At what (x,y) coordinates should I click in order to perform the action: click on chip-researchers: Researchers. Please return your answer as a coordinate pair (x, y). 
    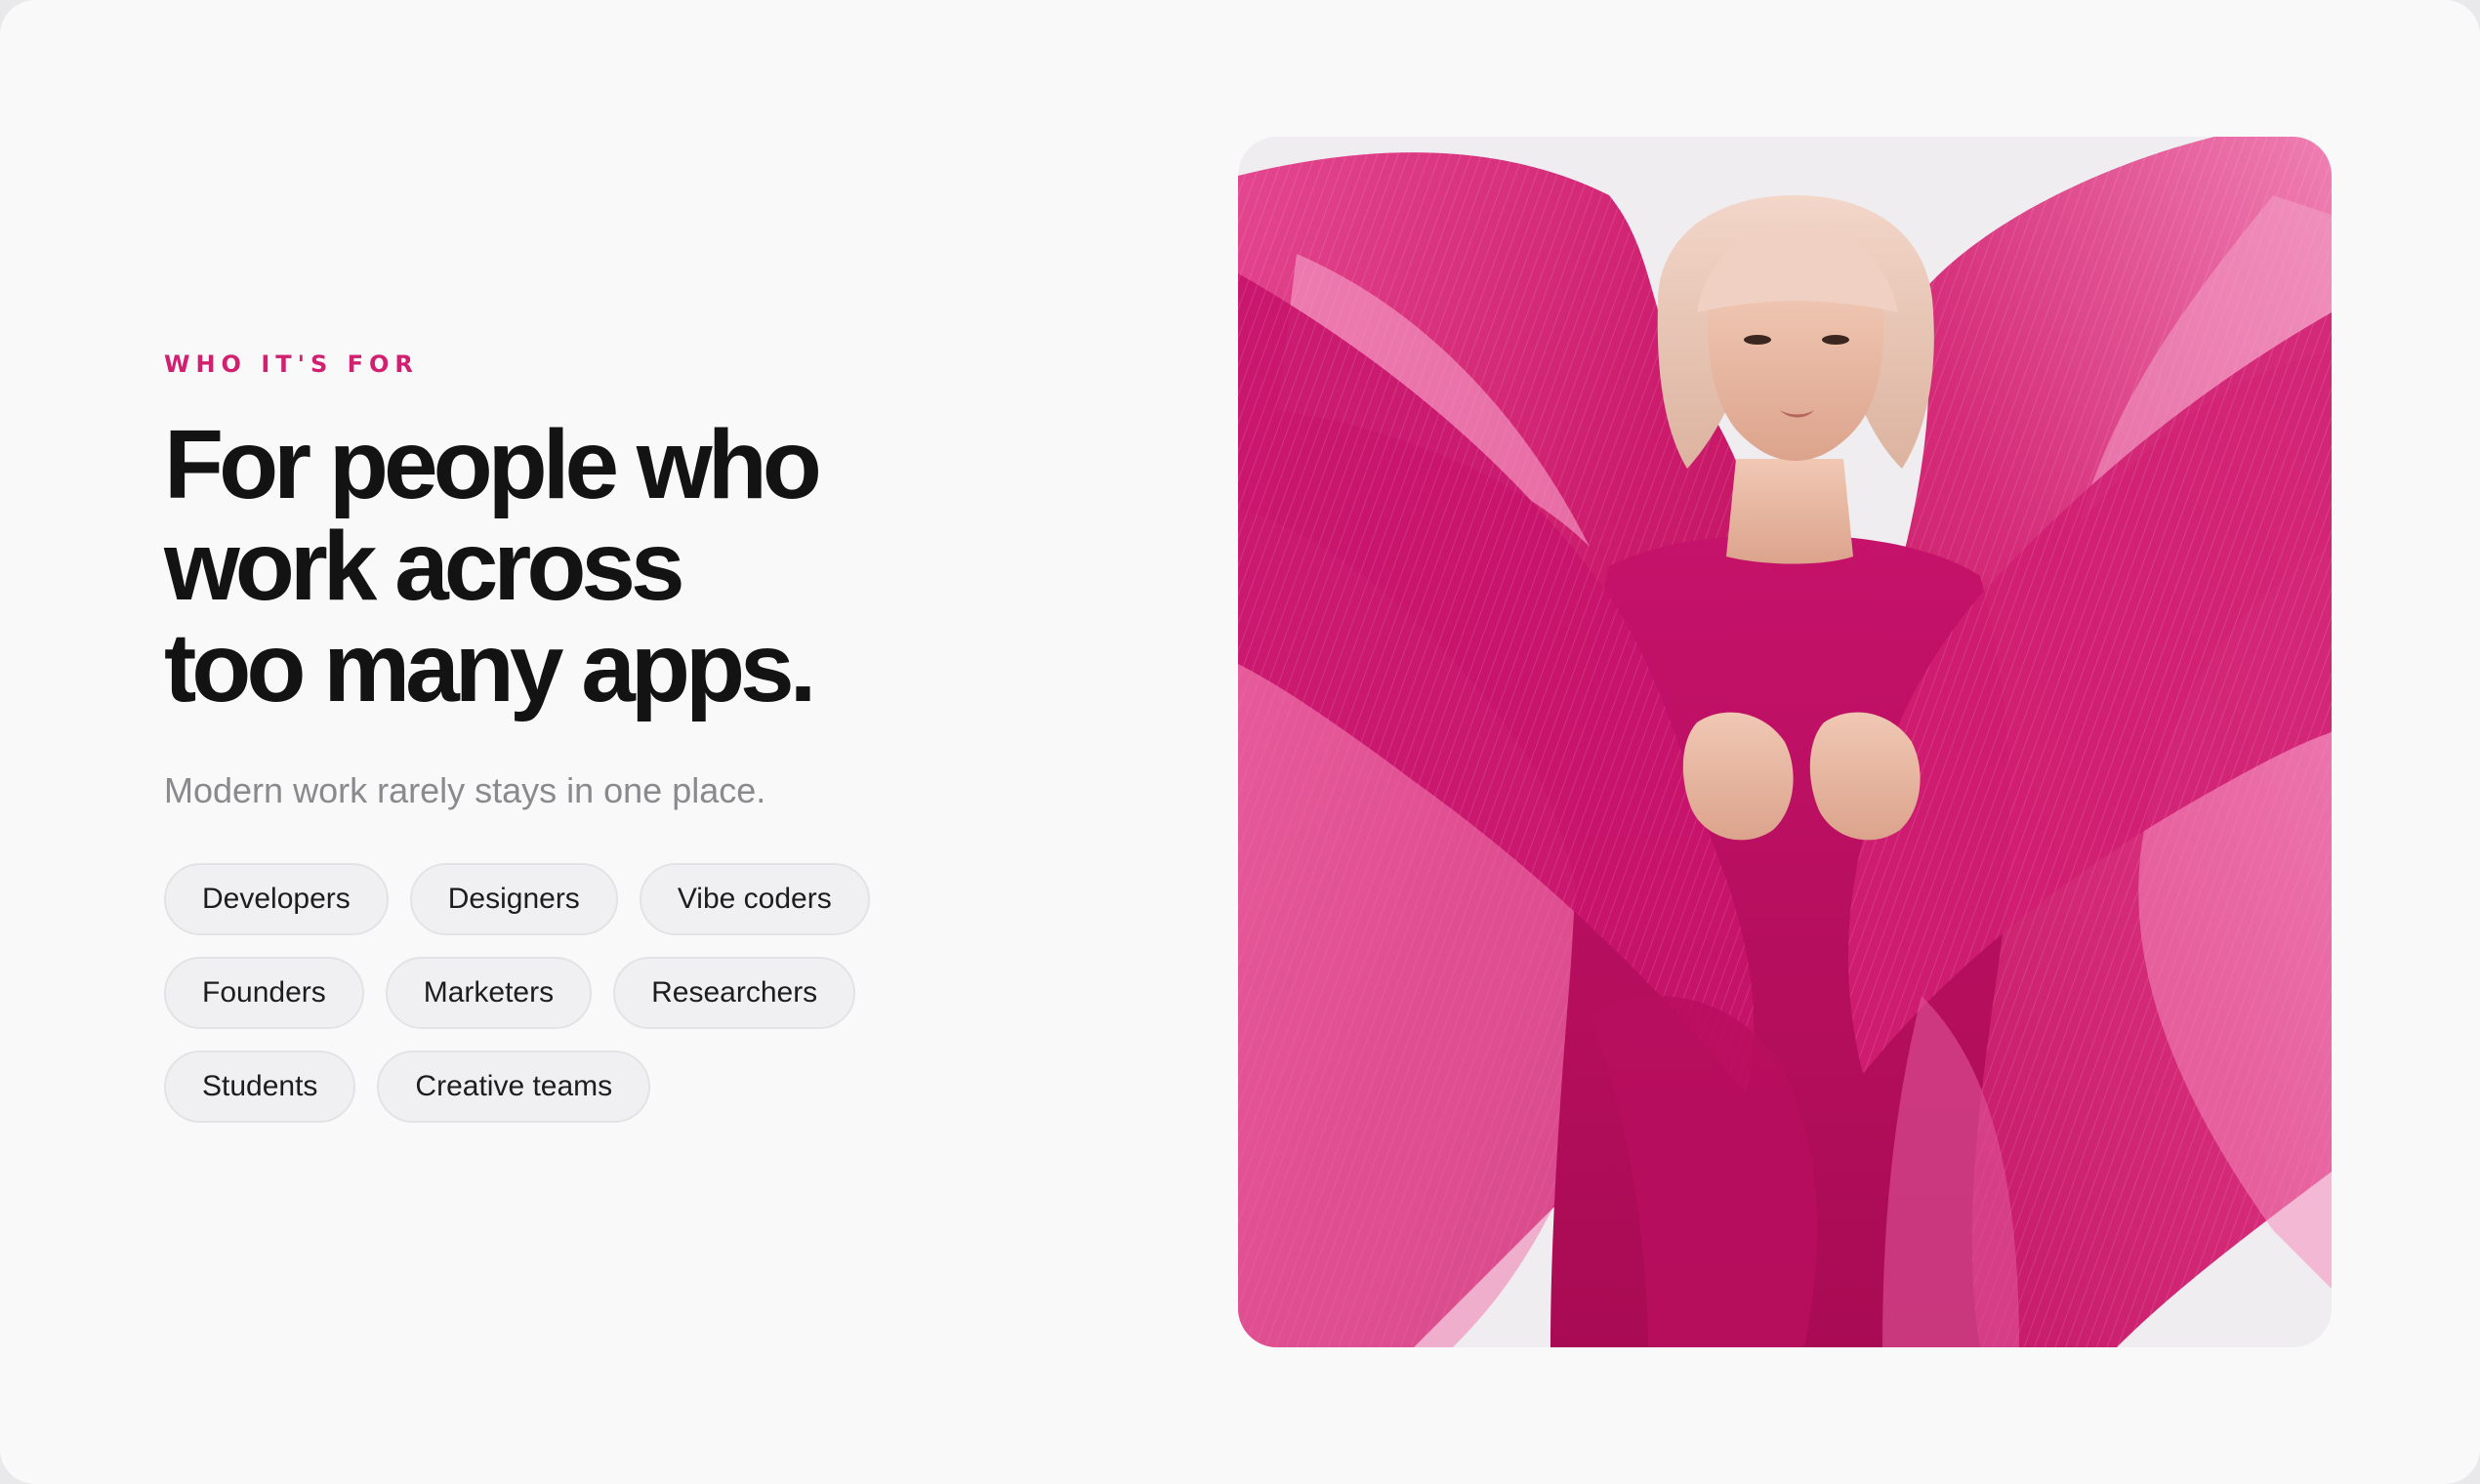
    Looking at the image, I should click on (734, 993).